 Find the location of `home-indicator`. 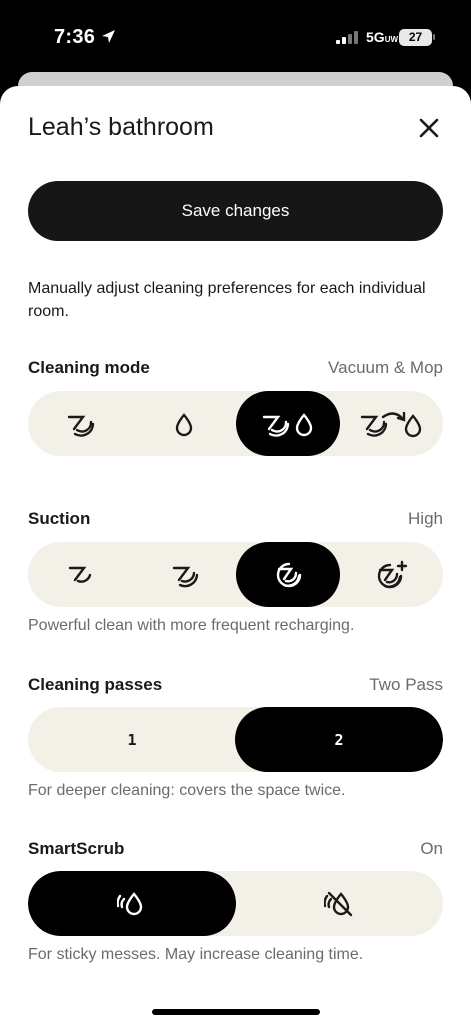

home-indicator is located at coordinates (236, 1012).